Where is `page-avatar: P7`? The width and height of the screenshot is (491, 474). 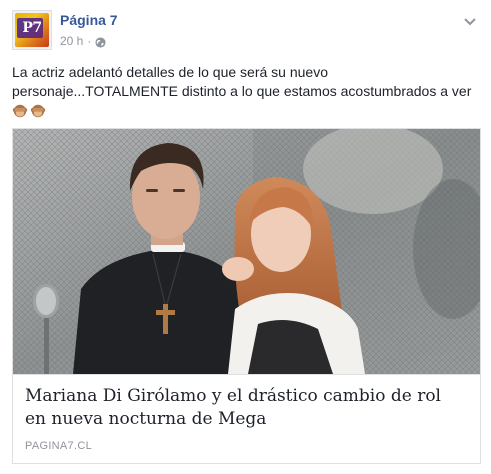 page-avatar: P7 is located at coordinates (32, 30).